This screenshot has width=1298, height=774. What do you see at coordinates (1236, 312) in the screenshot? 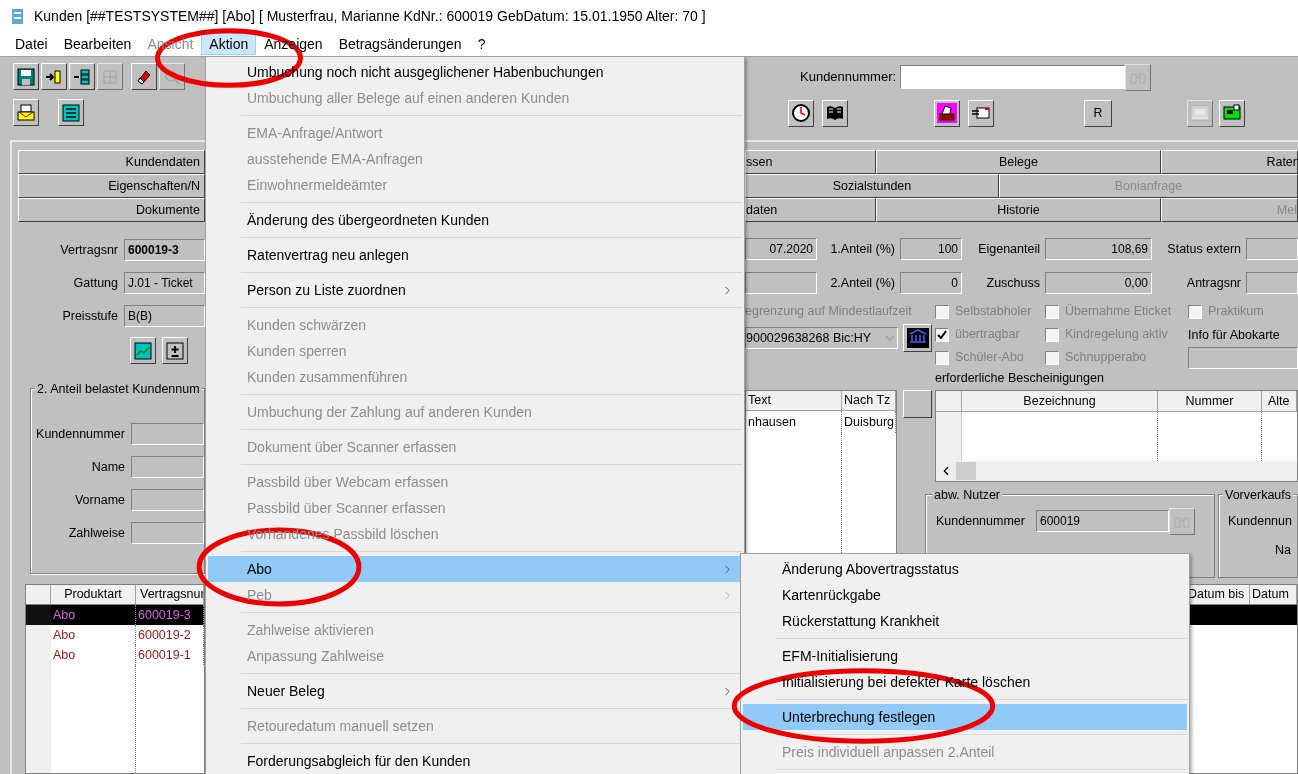
I see `checkbox-label: Praktikum` at bounding box center [1236, 312].